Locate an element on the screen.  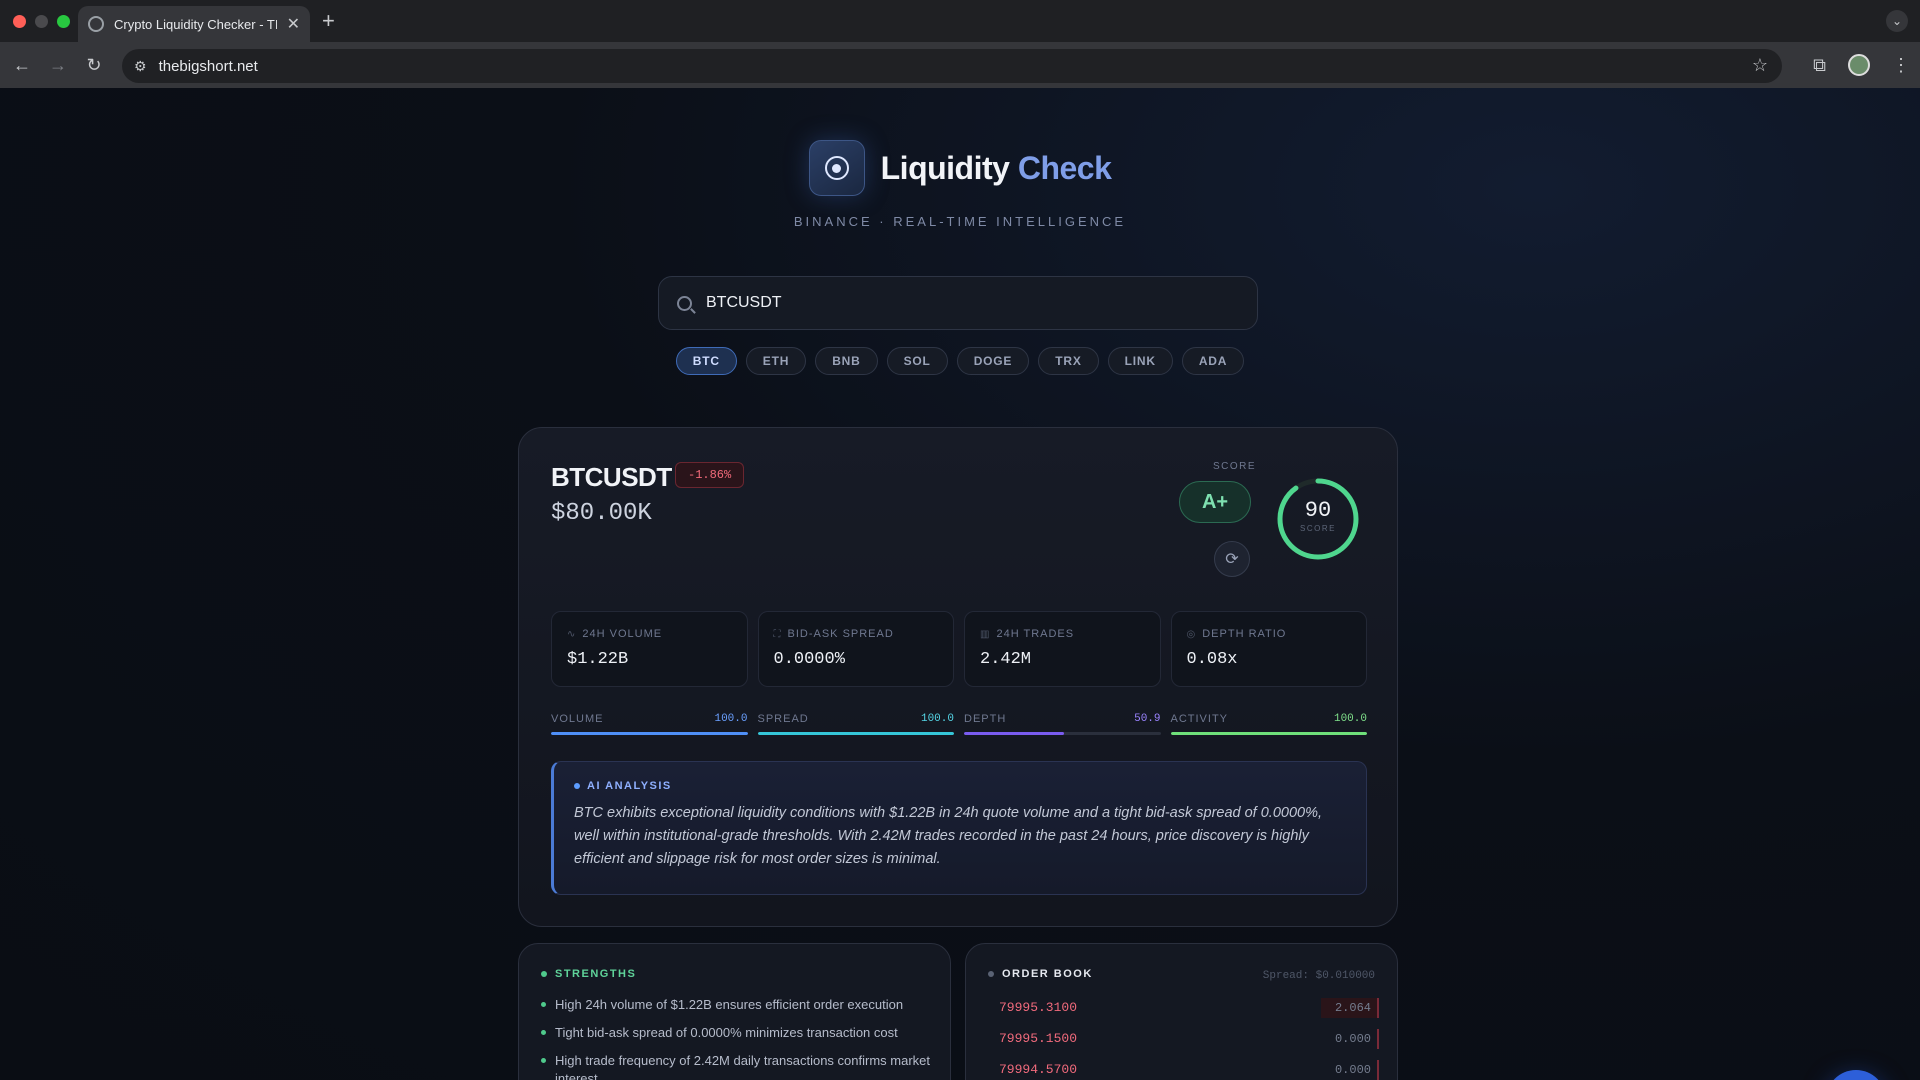
chip-bnb: BNB is located at coordinates (846, 361).